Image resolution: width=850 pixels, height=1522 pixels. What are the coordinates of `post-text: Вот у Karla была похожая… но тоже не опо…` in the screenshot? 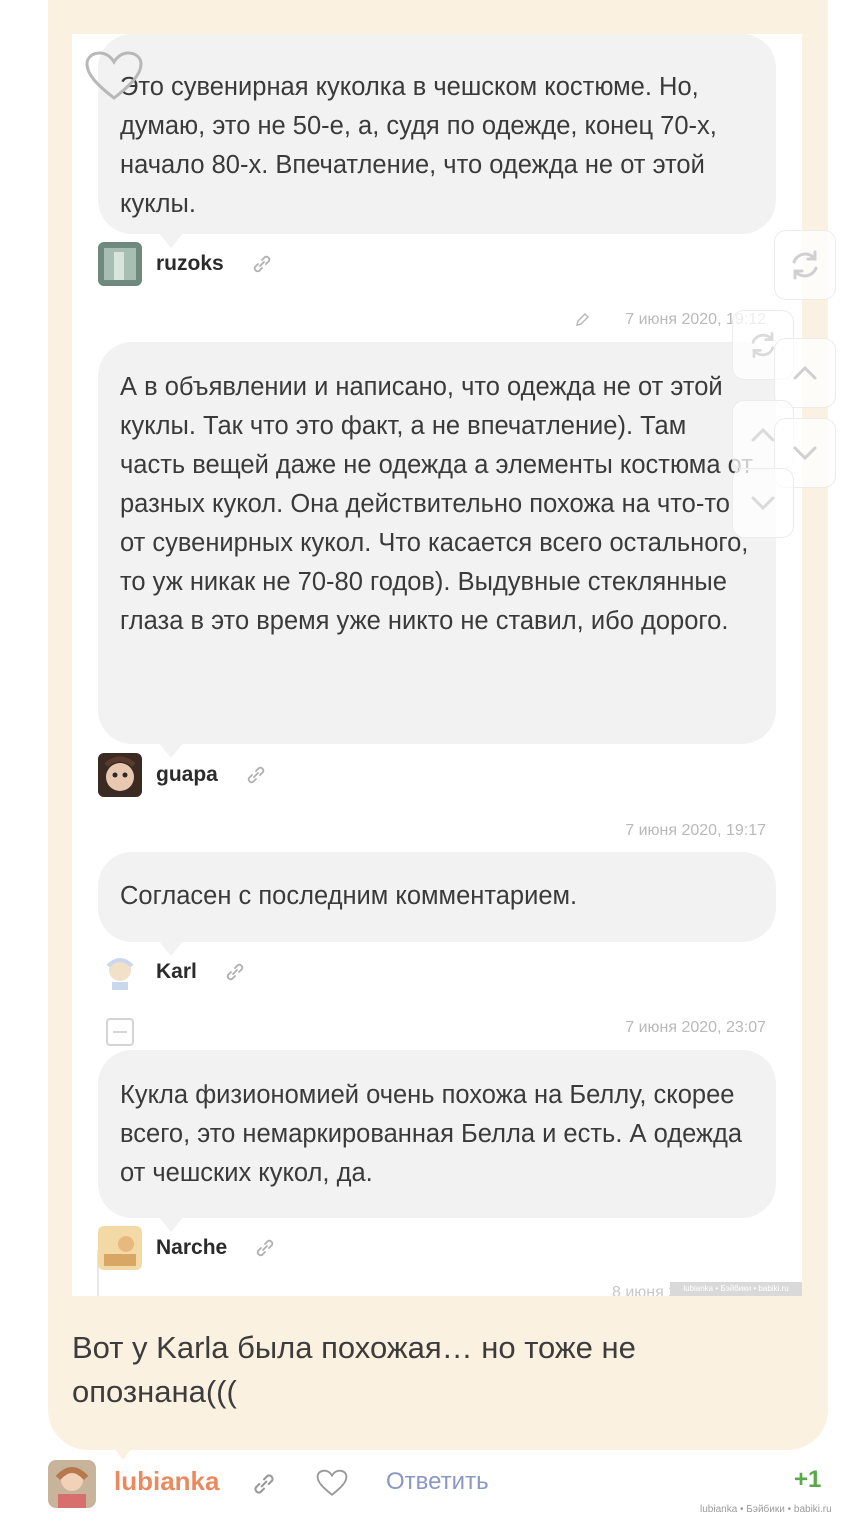 It's located at (354, 1369).